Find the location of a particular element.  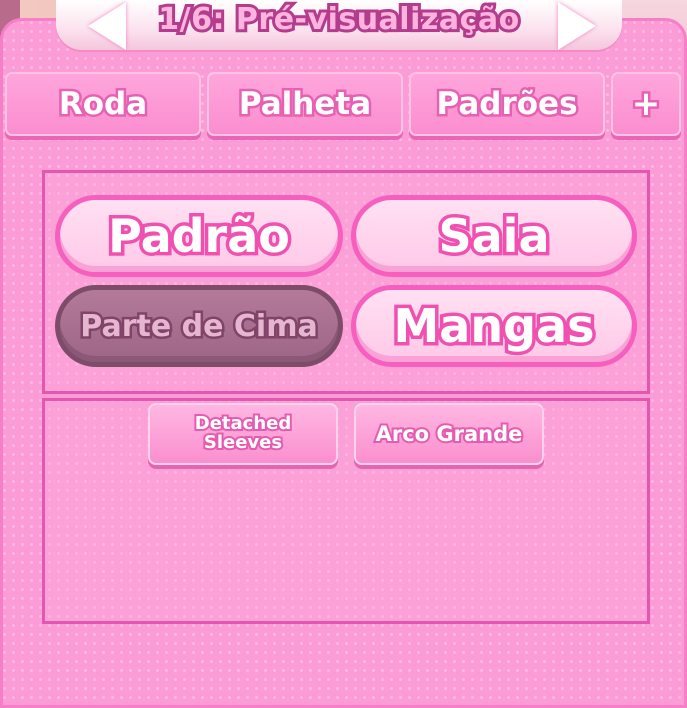

category-mangas-button: Mangas is located at coordinates (494, 326).